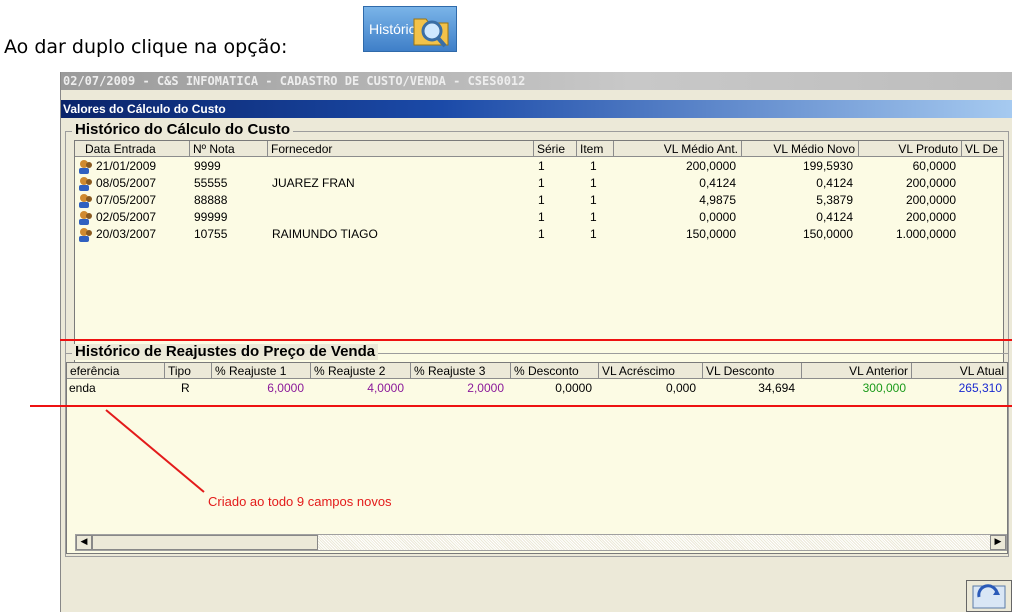 This screenshot has height=615, width=1012. What do you see at coordinates (555, 371) in the screenshot?
I see `col-desconto: % Desconto` at bounding box center [555, 371].